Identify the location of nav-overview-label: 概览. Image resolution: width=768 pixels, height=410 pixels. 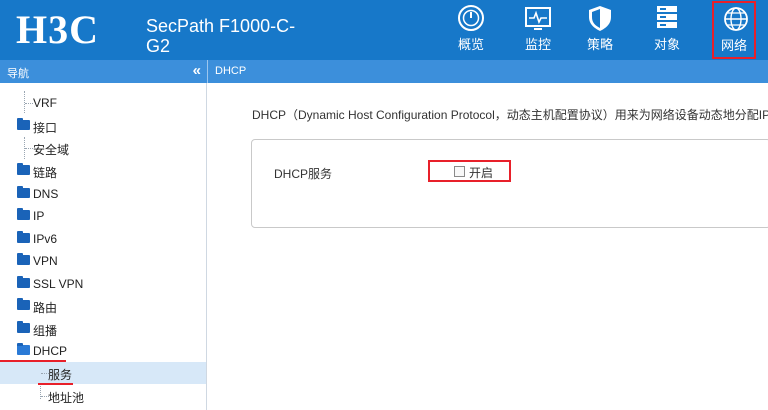
(470, 44).